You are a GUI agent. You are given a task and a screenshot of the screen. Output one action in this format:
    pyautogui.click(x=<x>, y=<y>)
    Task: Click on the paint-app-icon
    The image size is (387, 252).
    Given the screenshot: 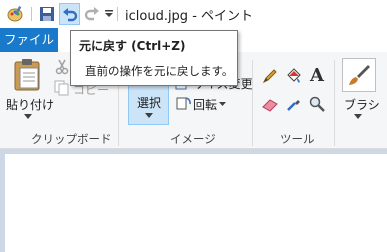 What is the action you would take?
    pyautogui.click(x=15, y=14)
    